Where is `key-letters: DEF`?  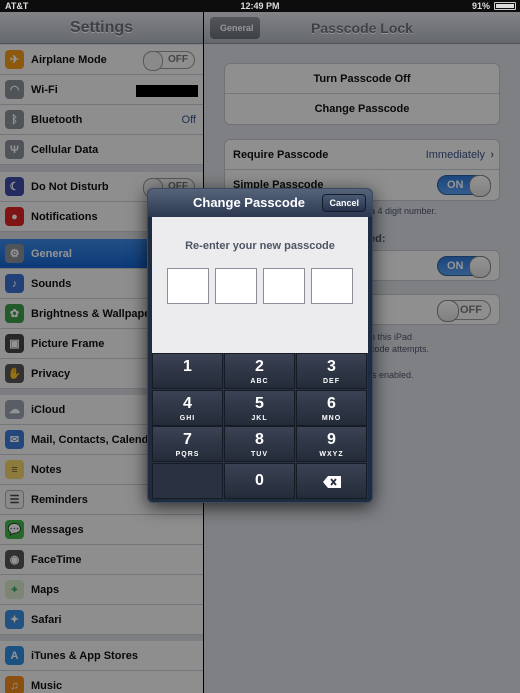 key-letters: DEF is located at coordinates (331, 381).